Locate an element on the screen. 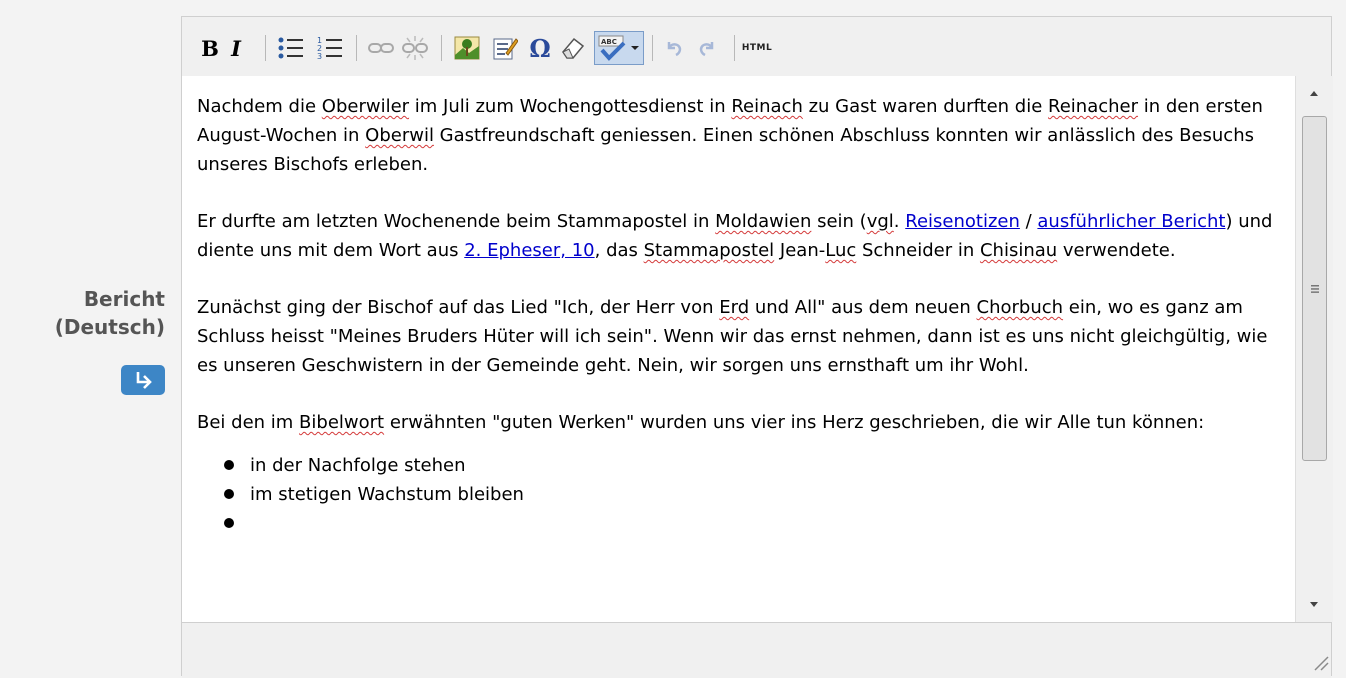 This screenshot has height=678, width=1346. insert-table-button is located at coordinates (505, 48).